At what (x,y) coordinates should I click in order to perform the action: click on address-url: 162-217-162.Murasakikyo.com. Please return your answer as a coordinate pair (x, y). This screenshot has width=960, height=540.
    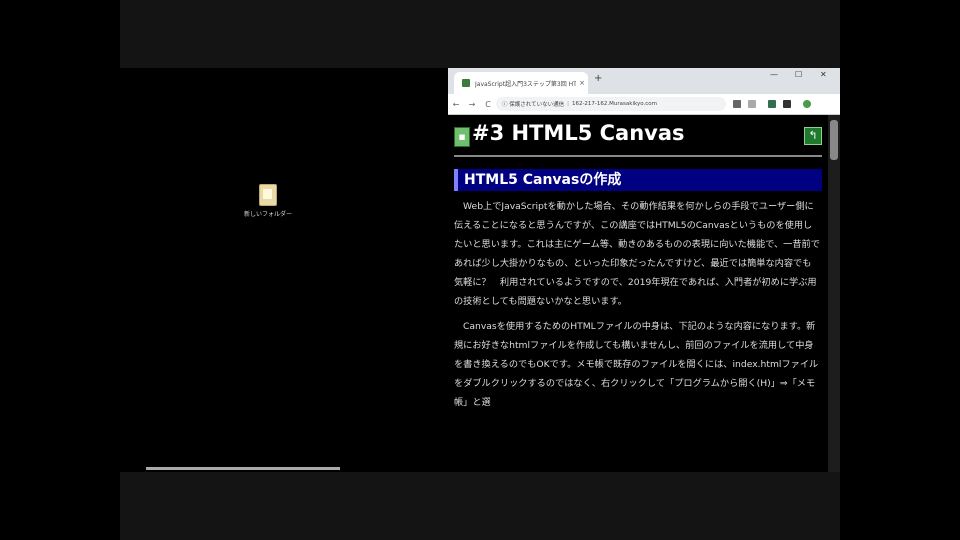
    Looking at the image, I should click on (614, 104).